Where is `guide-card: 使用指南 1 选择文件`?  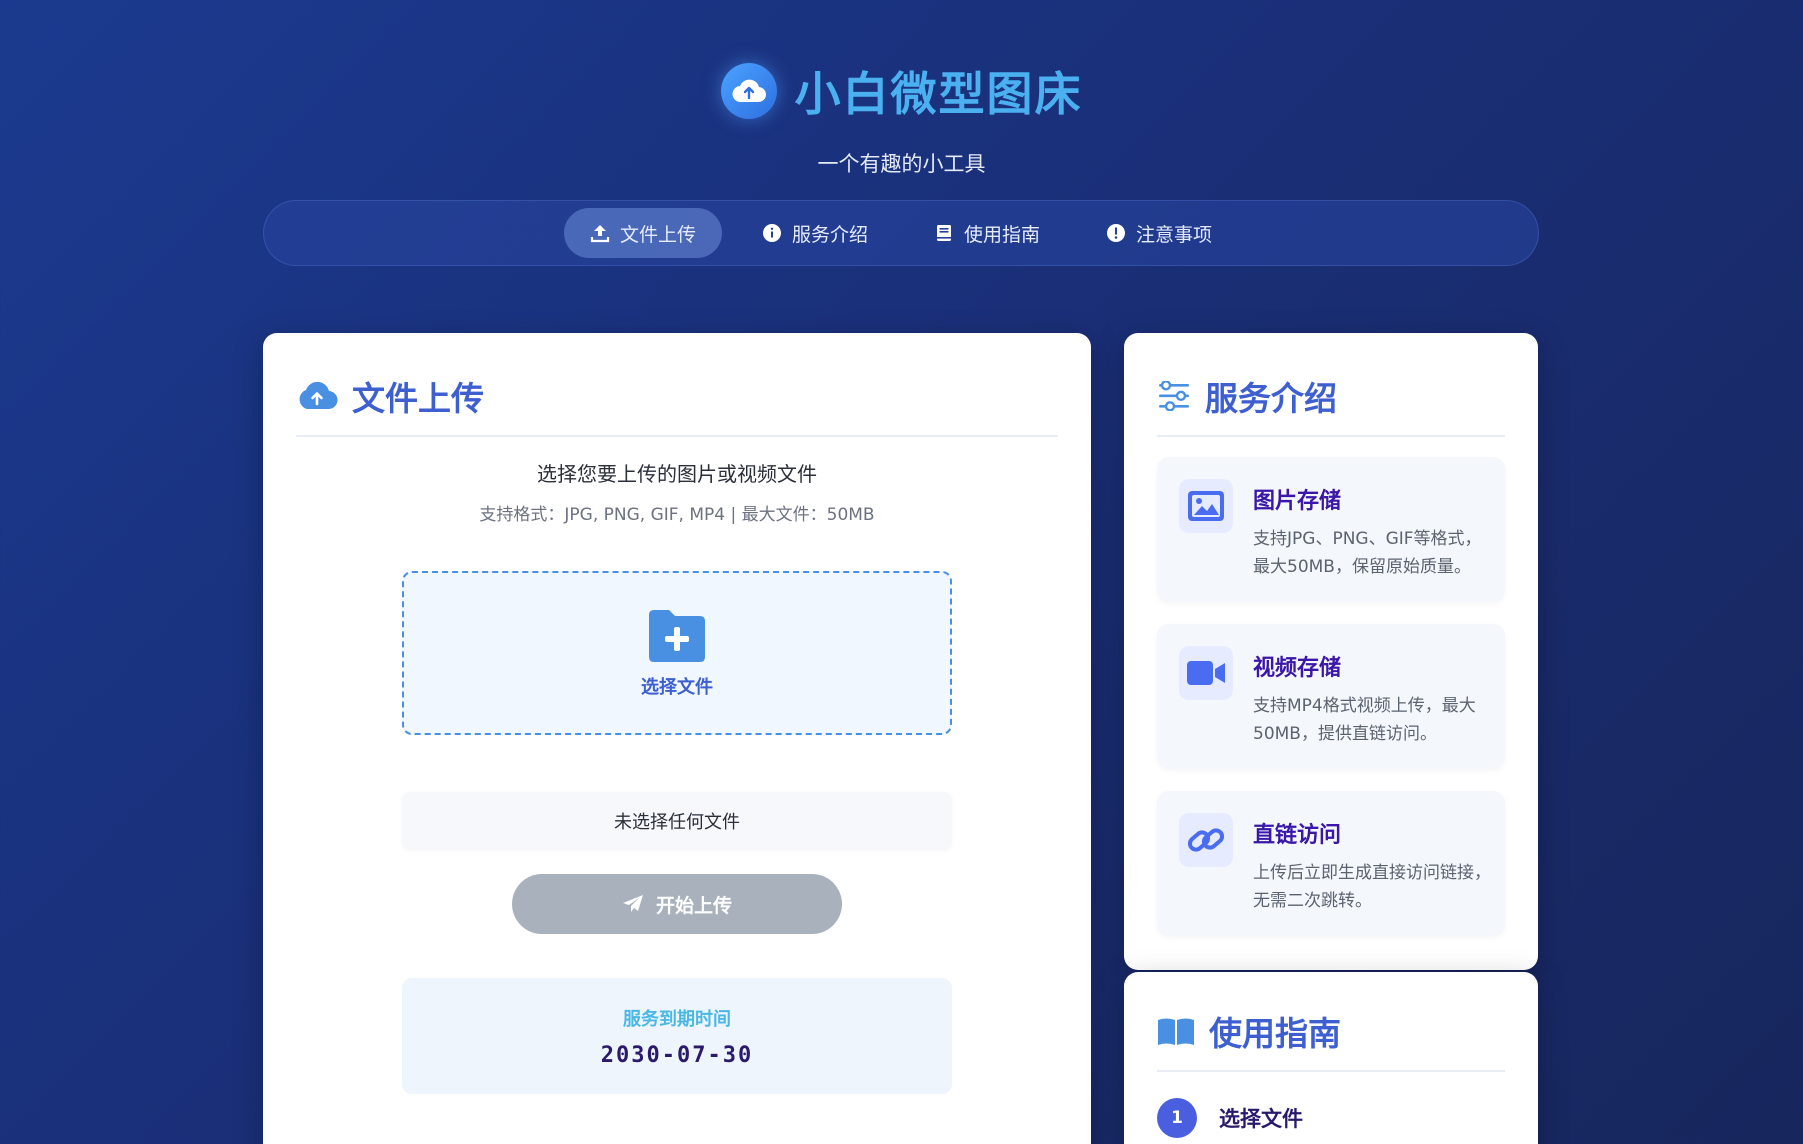
guide-card: 使用指南 1 选择文件 is located at coordinates (1331, 1058).